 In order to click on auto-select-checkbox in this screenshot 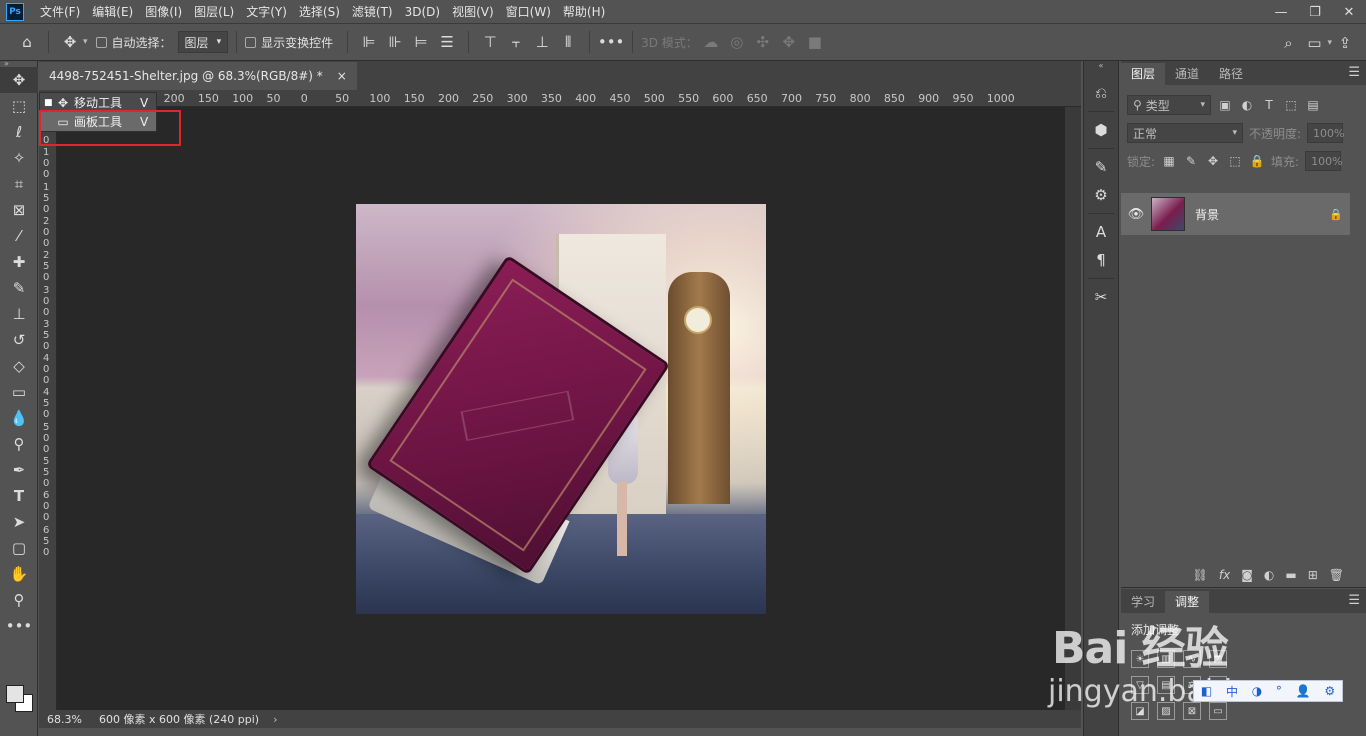, I will do `click(101, 42)`.